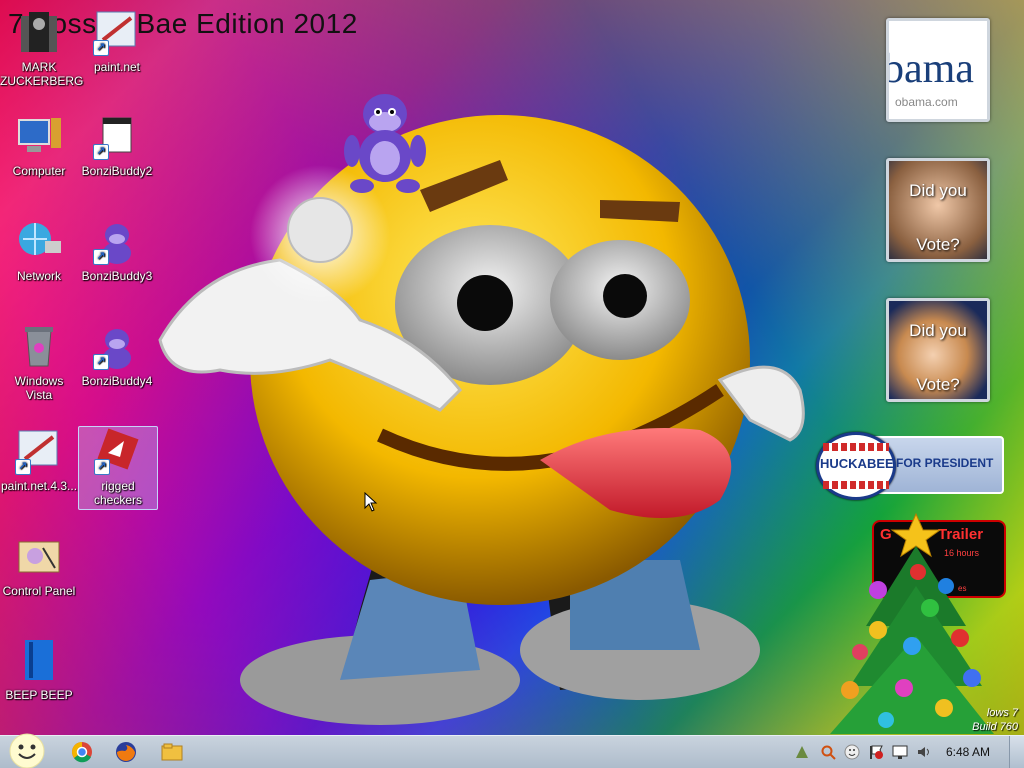 This screenshot has width=1024, height=768. I want to click on taskbar-clock: 6:48 AM, so click(968, 752).